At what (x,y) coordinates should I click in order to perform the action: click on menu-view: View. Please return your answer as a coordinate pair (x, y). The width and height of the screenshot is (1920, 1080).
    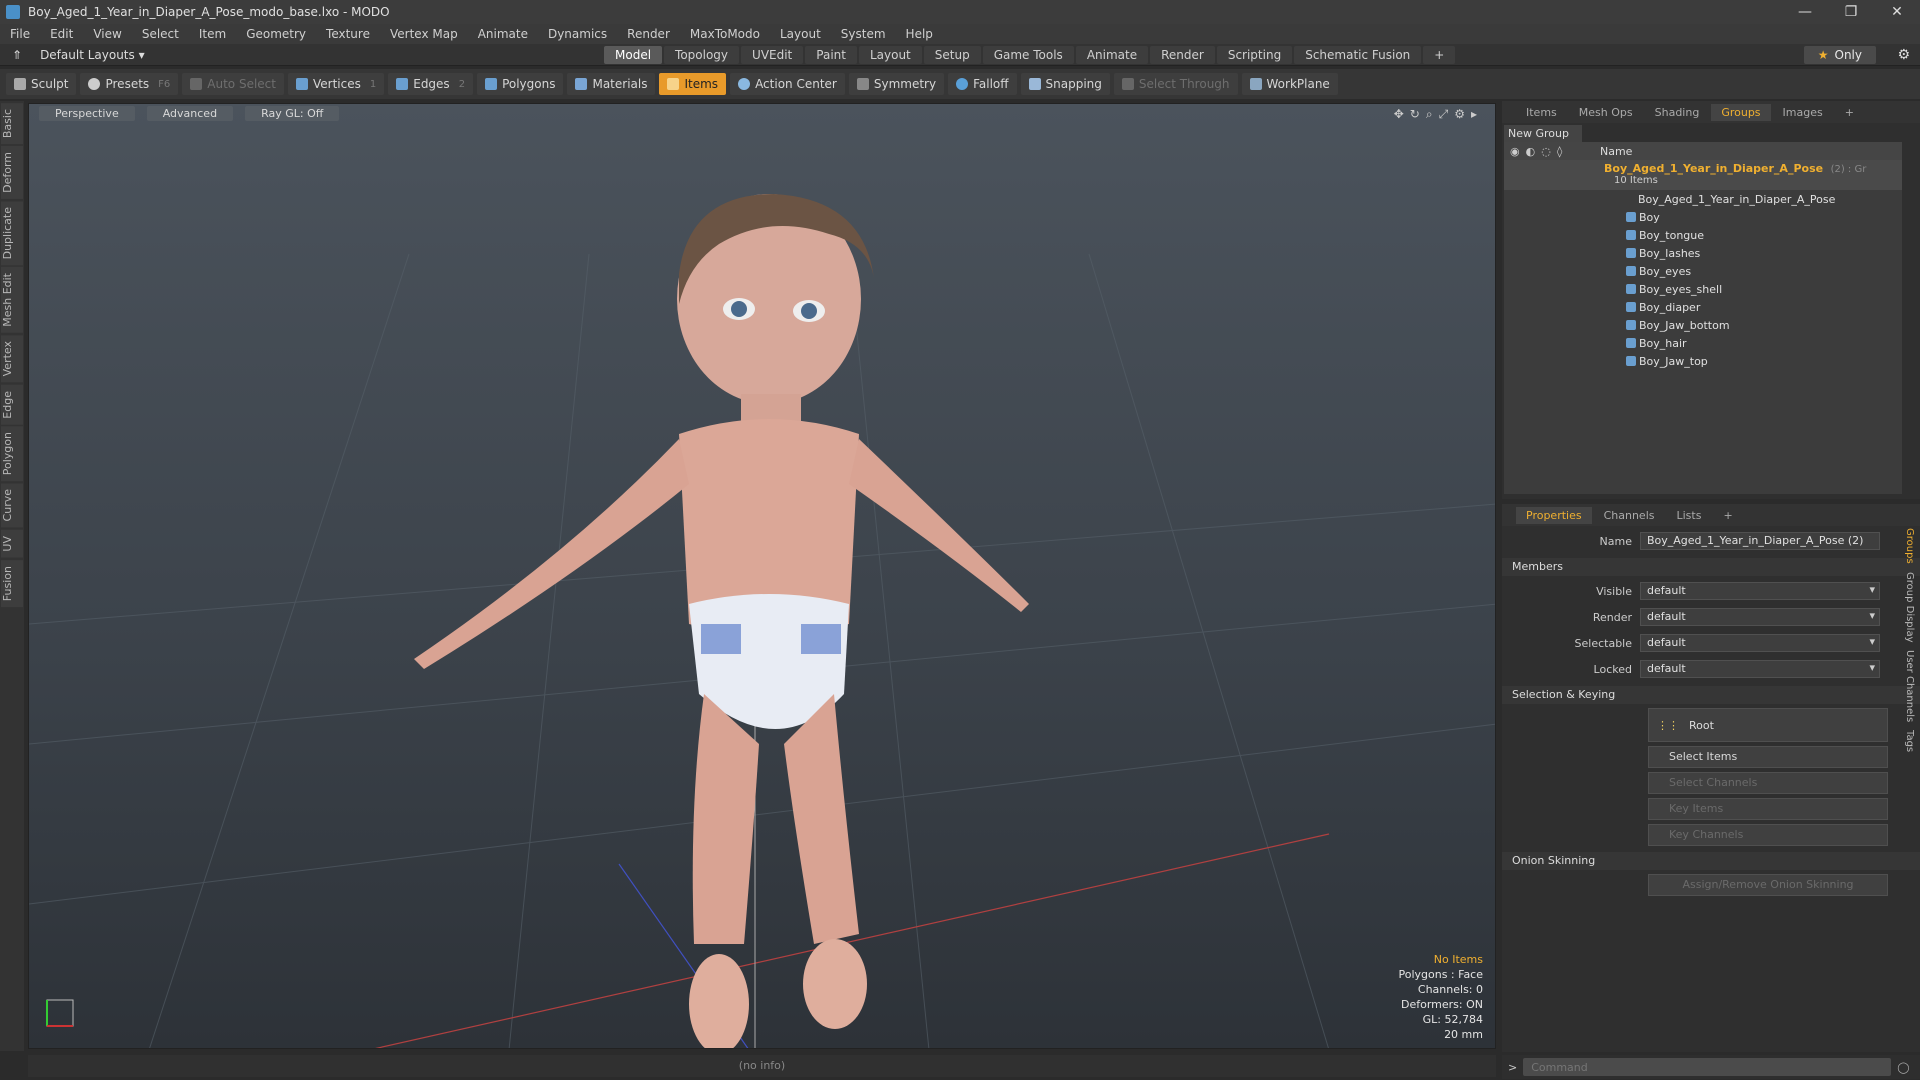
    Looking at the image, I should click on (107, 34).